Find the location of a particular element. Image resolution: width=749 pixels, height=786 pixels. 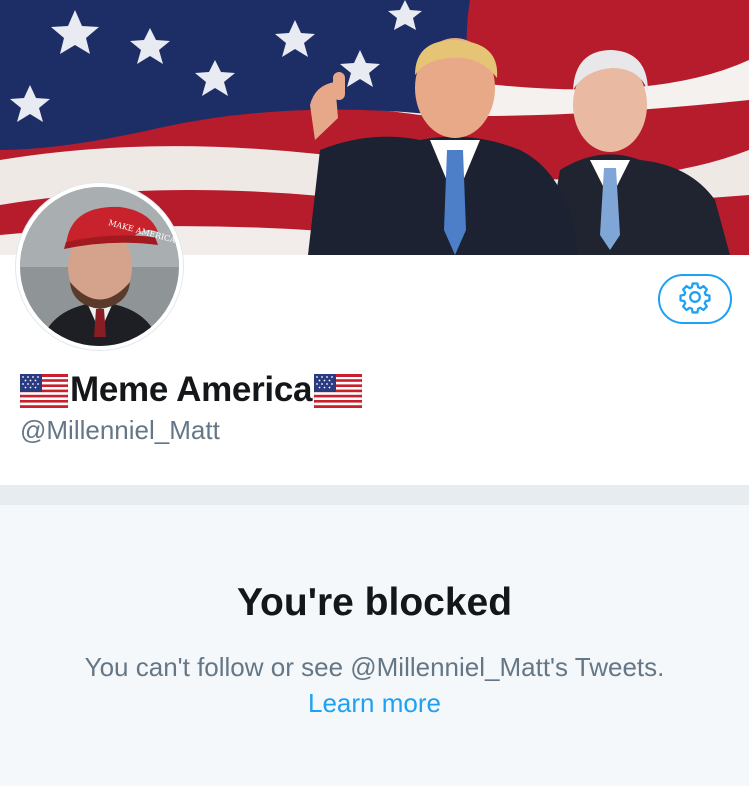

profile-name-row: Meme America is located at coordinates (191, 390).